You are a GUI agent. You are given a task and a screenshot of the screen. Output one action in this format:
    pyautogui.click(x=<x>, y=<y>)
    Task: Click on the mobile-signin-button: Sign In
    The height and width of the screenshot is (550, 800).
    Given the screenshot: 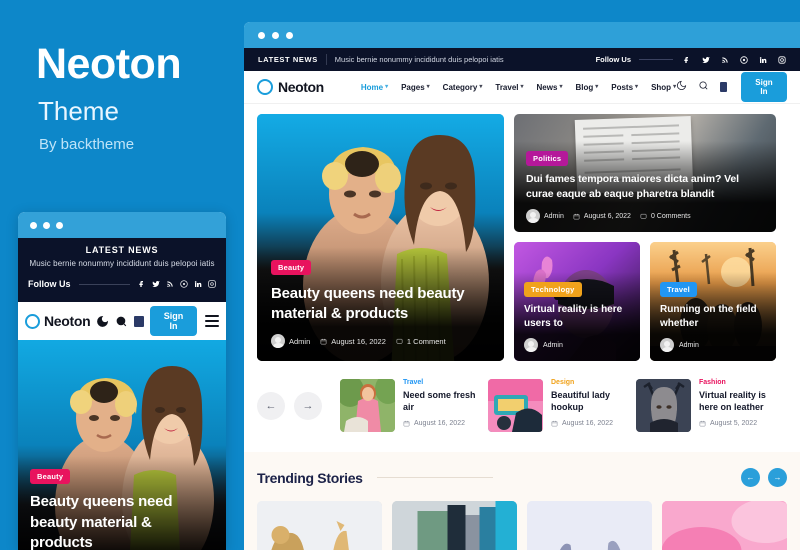 What is the action you would take?
    pyautogui.click(x=173, y=321)
    